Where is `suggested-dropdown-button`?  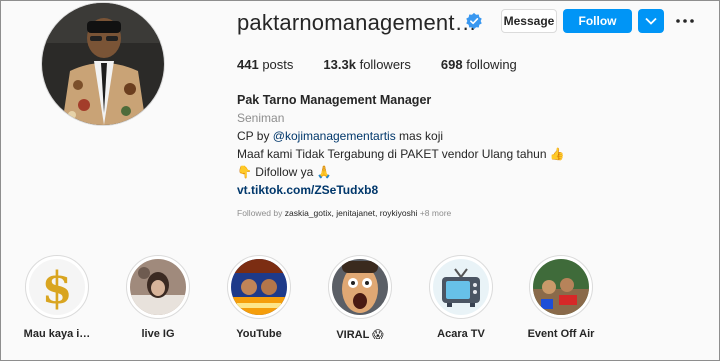 suggested-dropdown-button is located at coordinates (651, 21).